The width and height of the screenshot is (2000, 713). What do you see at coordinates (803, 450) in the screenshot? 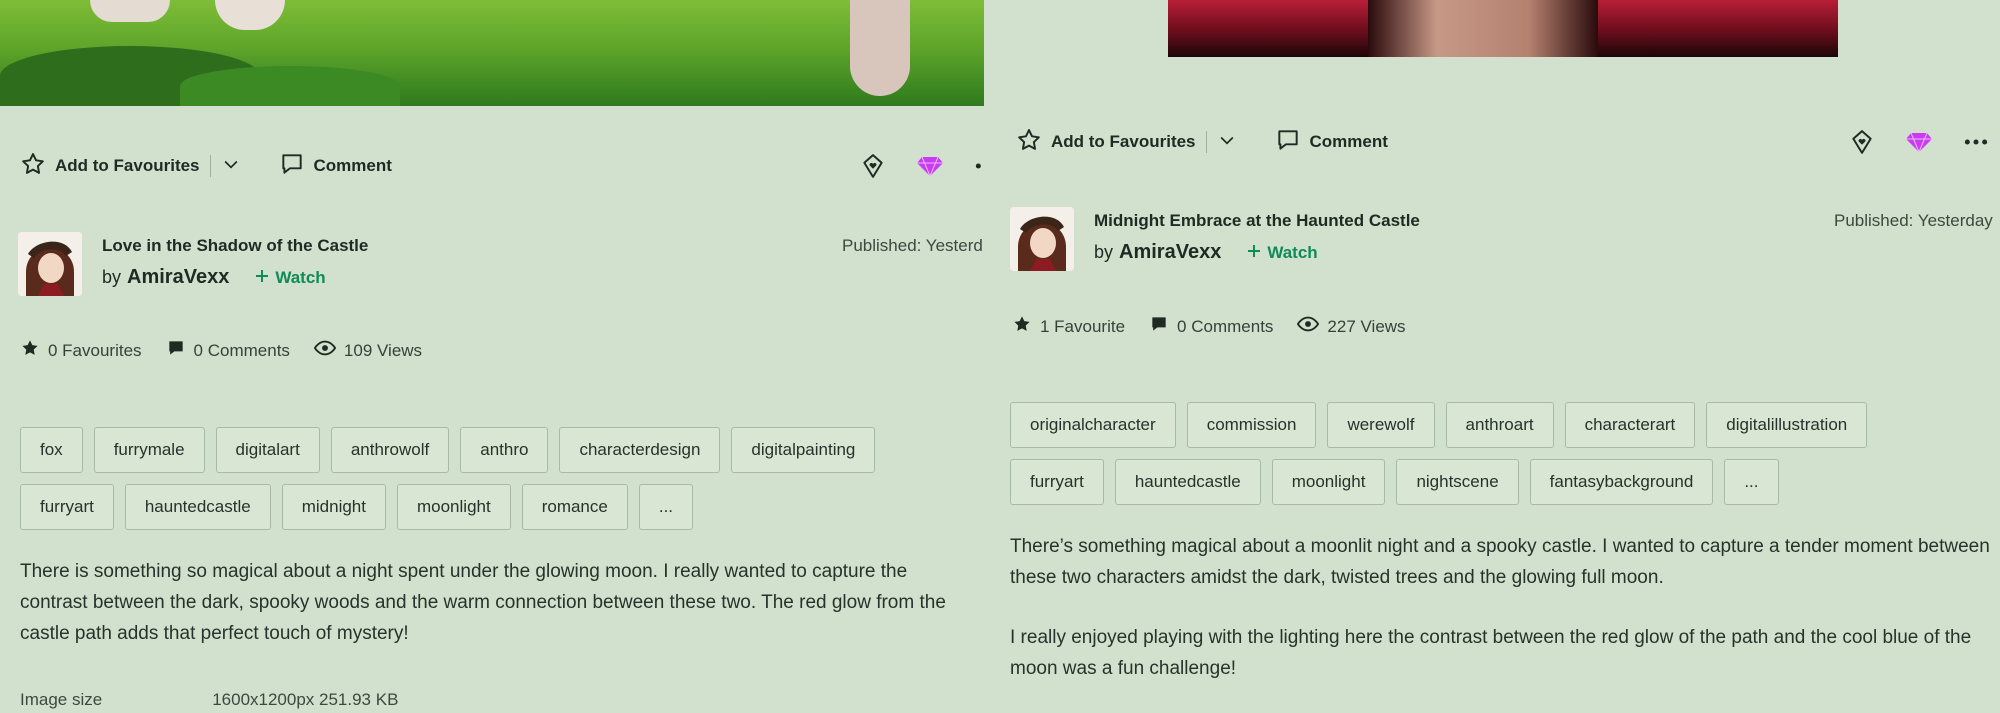
I see `tag: digitalpainting` at bounding box center [803, 450].